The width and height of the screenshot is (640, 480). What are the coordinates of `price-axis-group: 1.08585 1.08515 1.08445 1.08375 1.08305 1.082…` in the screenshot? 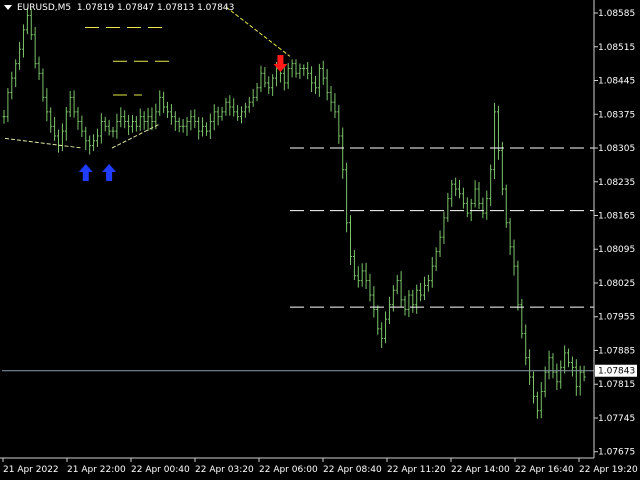 It's located at (615, 229).